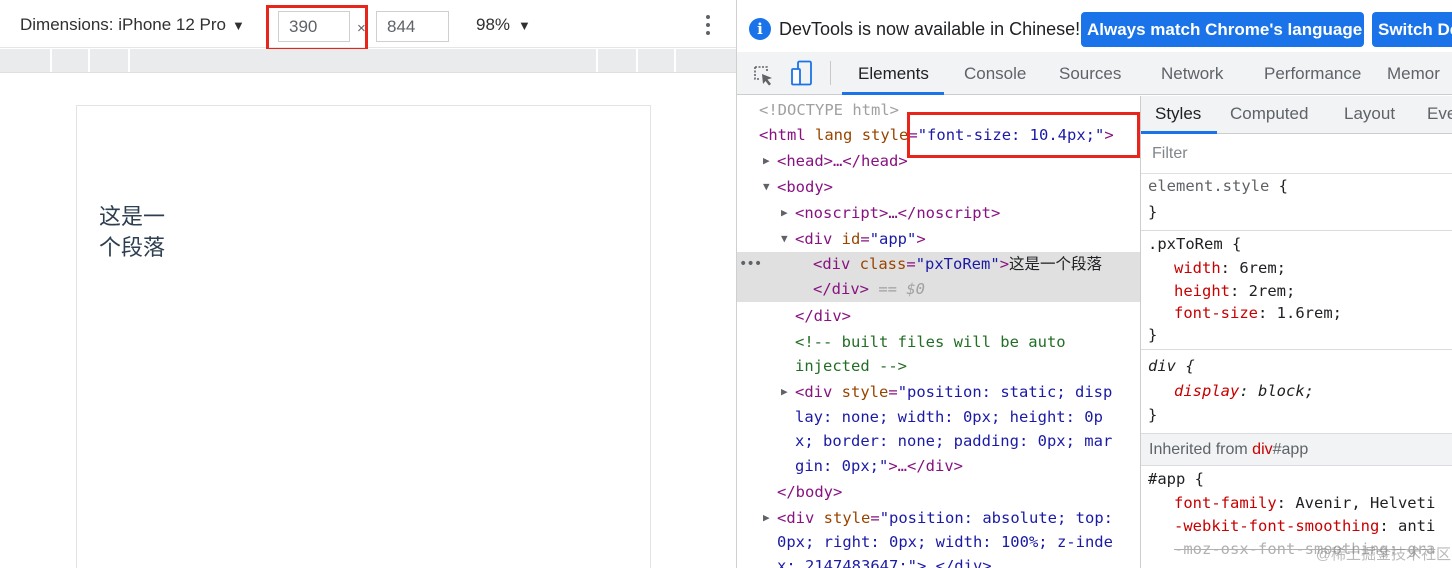 The height and width of the screenshot is (568, 1452). What do you see at coordinates (1197, 268) in the screenshot?
I see `css-property: width` at bounding box center [1197, 268].